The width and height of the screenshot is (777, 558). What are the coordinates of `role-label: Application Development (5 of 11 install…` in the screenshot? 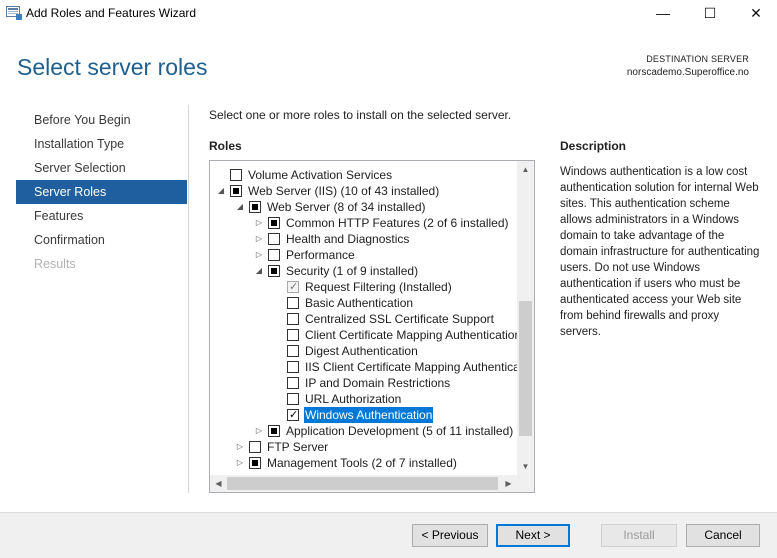 It's located at (399, 431).